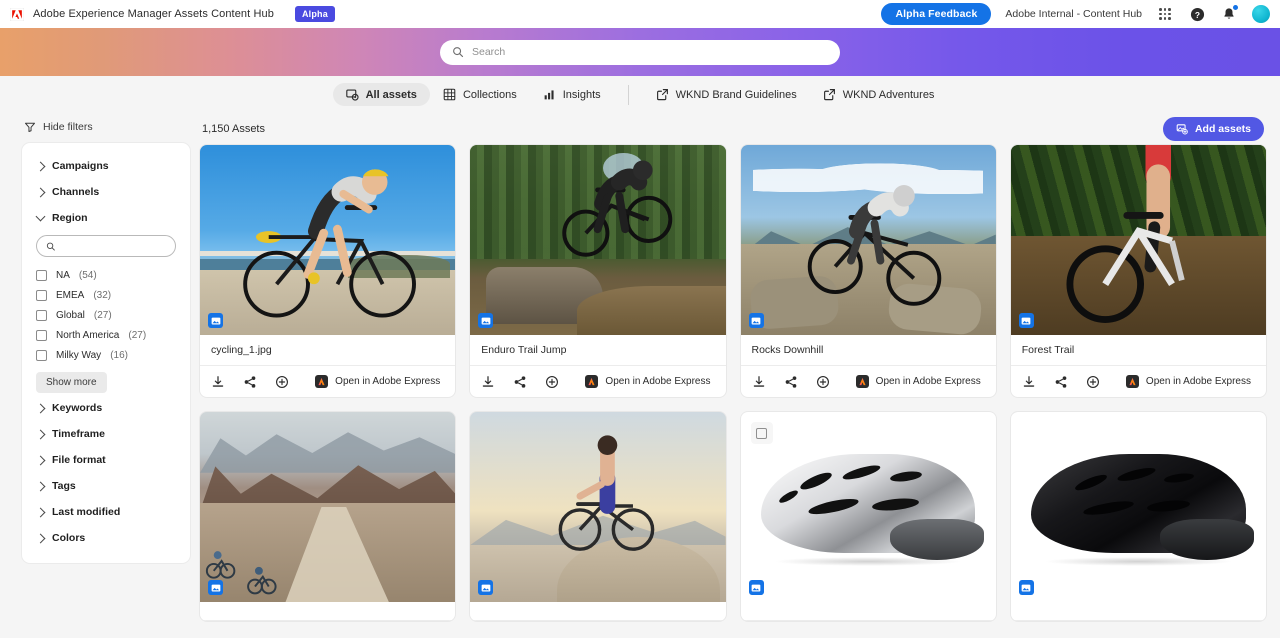 This screenshot has width=1280, height=638. I want to click on tab-label: Insights, so click(581, 94).